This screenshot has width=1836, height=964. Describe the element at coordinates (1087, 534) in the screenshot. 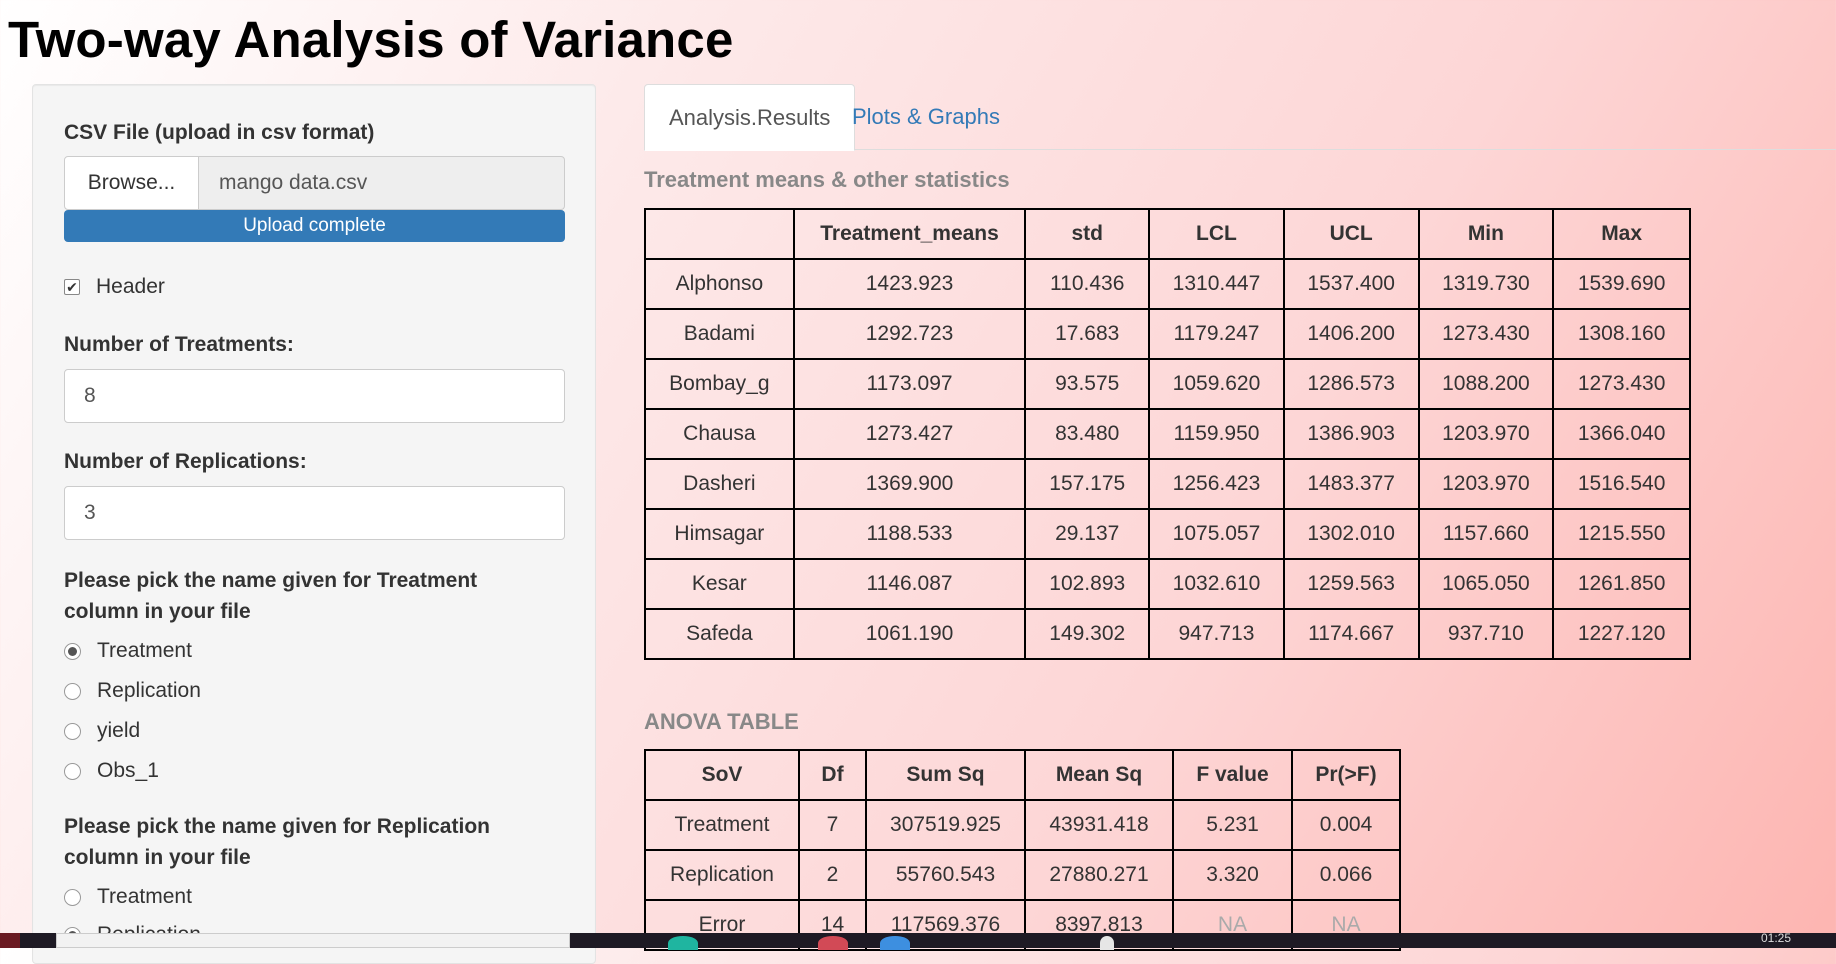

I see `table-cell: 29.137` at that location.